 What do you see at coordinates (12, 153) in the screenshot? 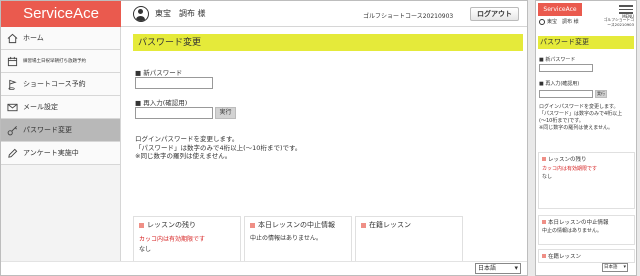
I see `pencil-icon` at bounding box center [12, 153].